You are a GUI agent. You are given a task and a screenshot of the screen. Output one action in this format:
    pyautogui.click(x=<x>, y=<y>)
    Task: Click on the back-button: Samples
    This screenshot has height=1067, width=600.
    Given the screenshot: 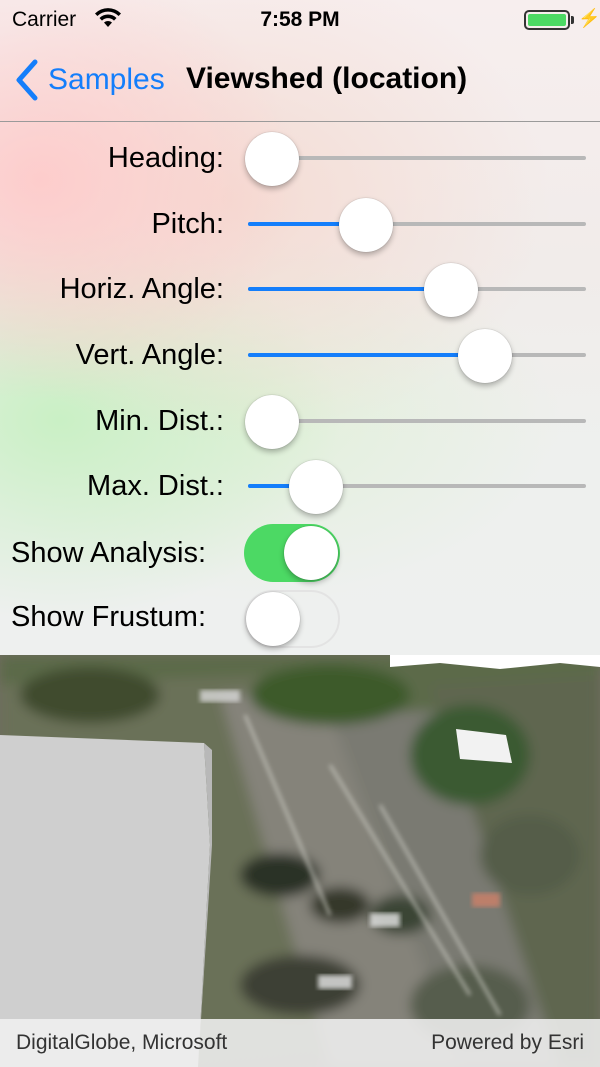 What is the action you would take?
    pyautogui.click(x=89, y=80)
    